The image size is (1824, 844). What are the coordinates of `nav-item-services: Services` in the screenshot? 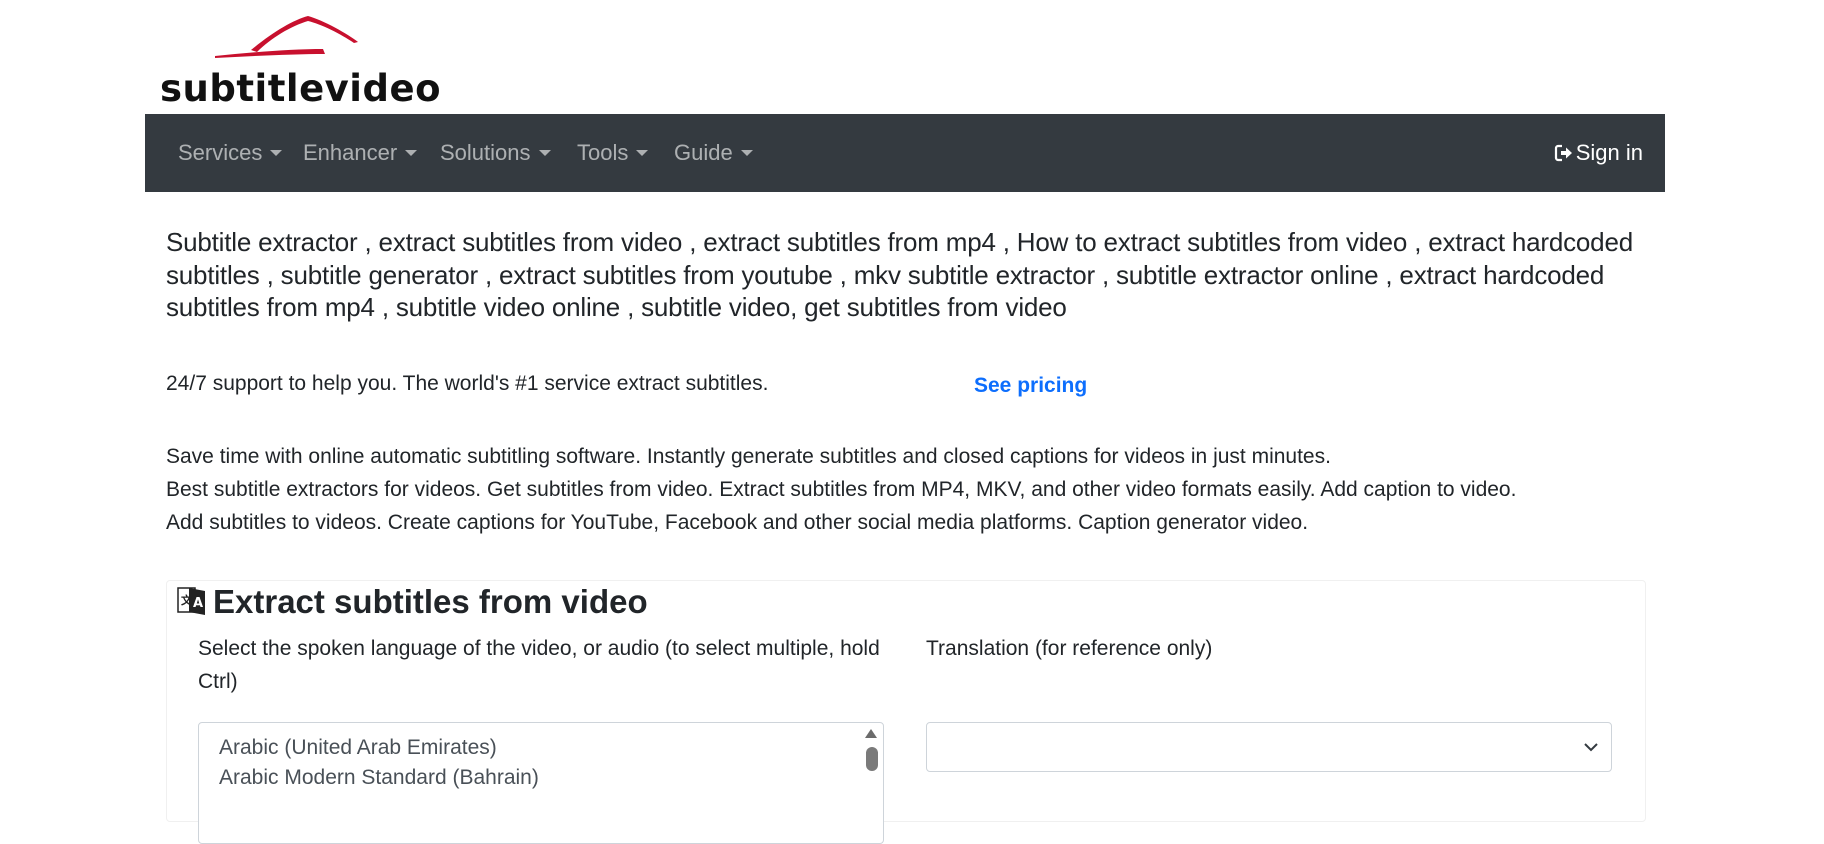 It's located at (230, 153).